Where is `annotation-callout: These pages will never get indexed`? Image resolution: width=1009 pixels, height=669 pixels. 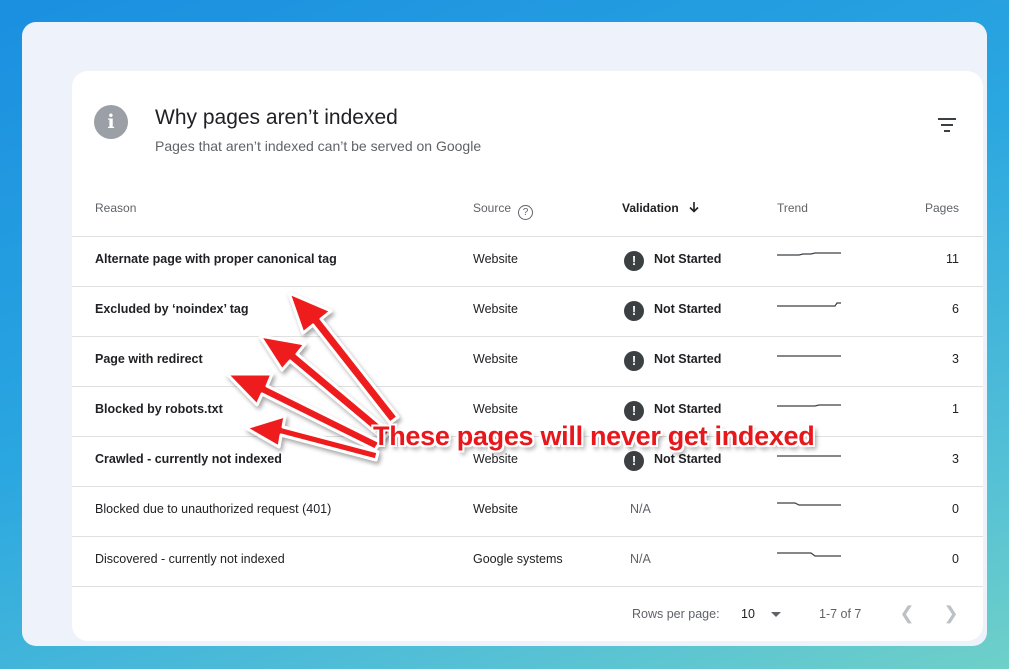
annotation-callout: These pages will never get indexed is located at coordinates (594, 436).